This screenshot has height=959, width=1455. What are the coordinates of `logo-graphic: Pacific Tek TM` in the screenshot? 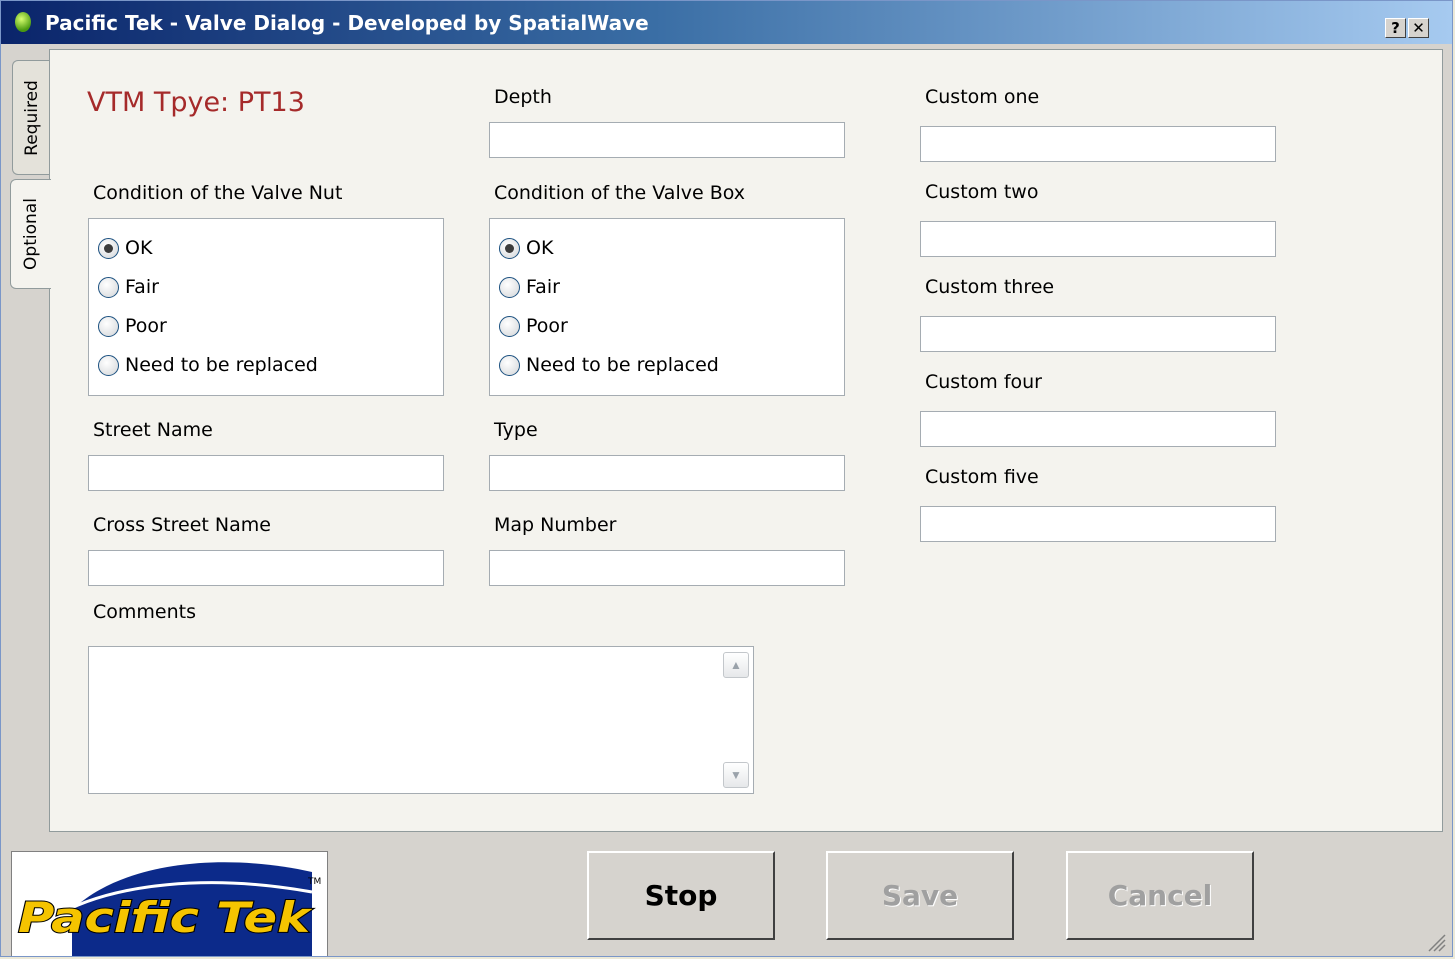 It's located at (169, 909).